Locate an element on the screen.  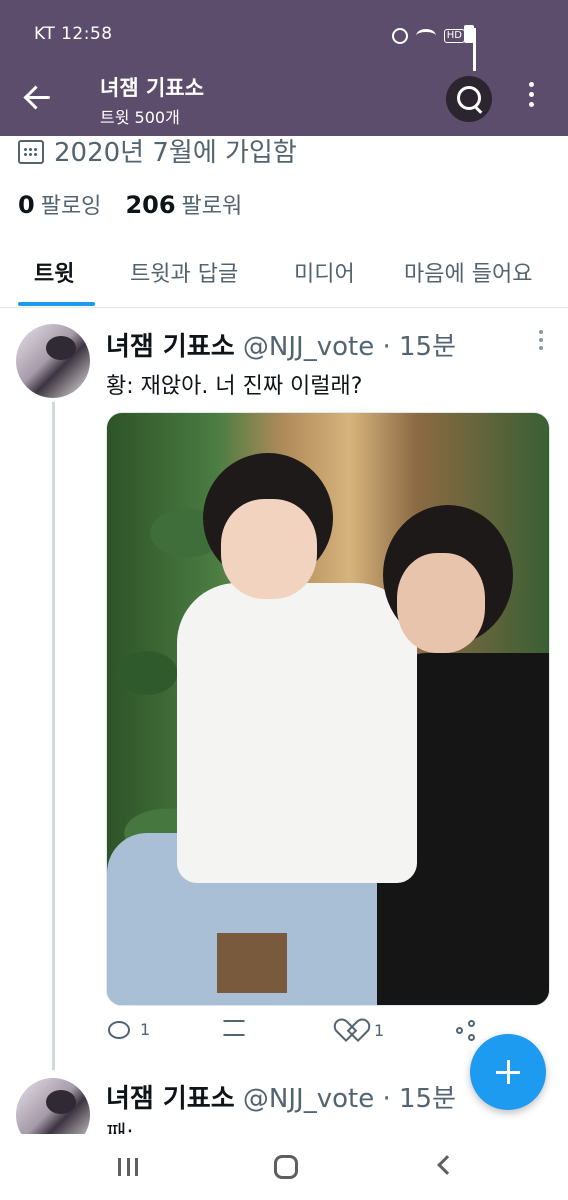
tweet-text: 째: is located at coordinates (120, 1125).